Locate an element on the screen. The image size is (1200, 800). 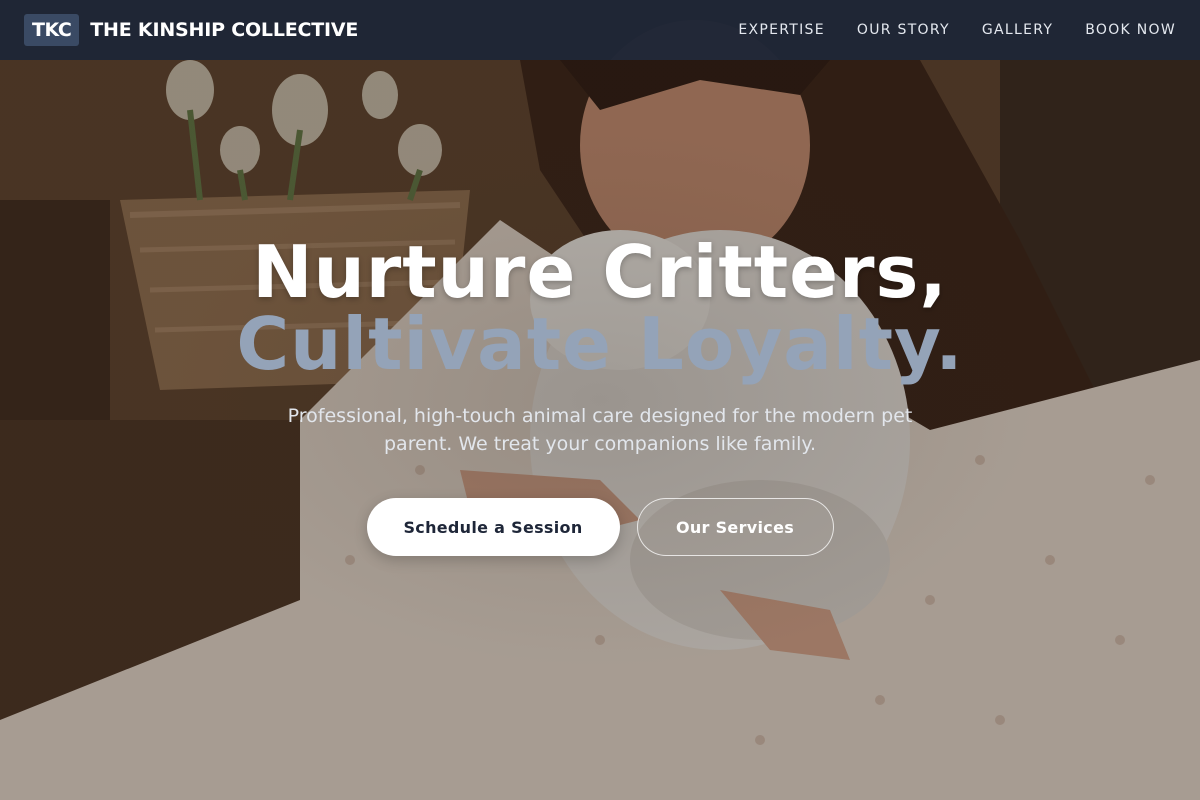
brand-logo: TKC THE KINSHIP COLLECTIVE is located at coordinates (191, 30).